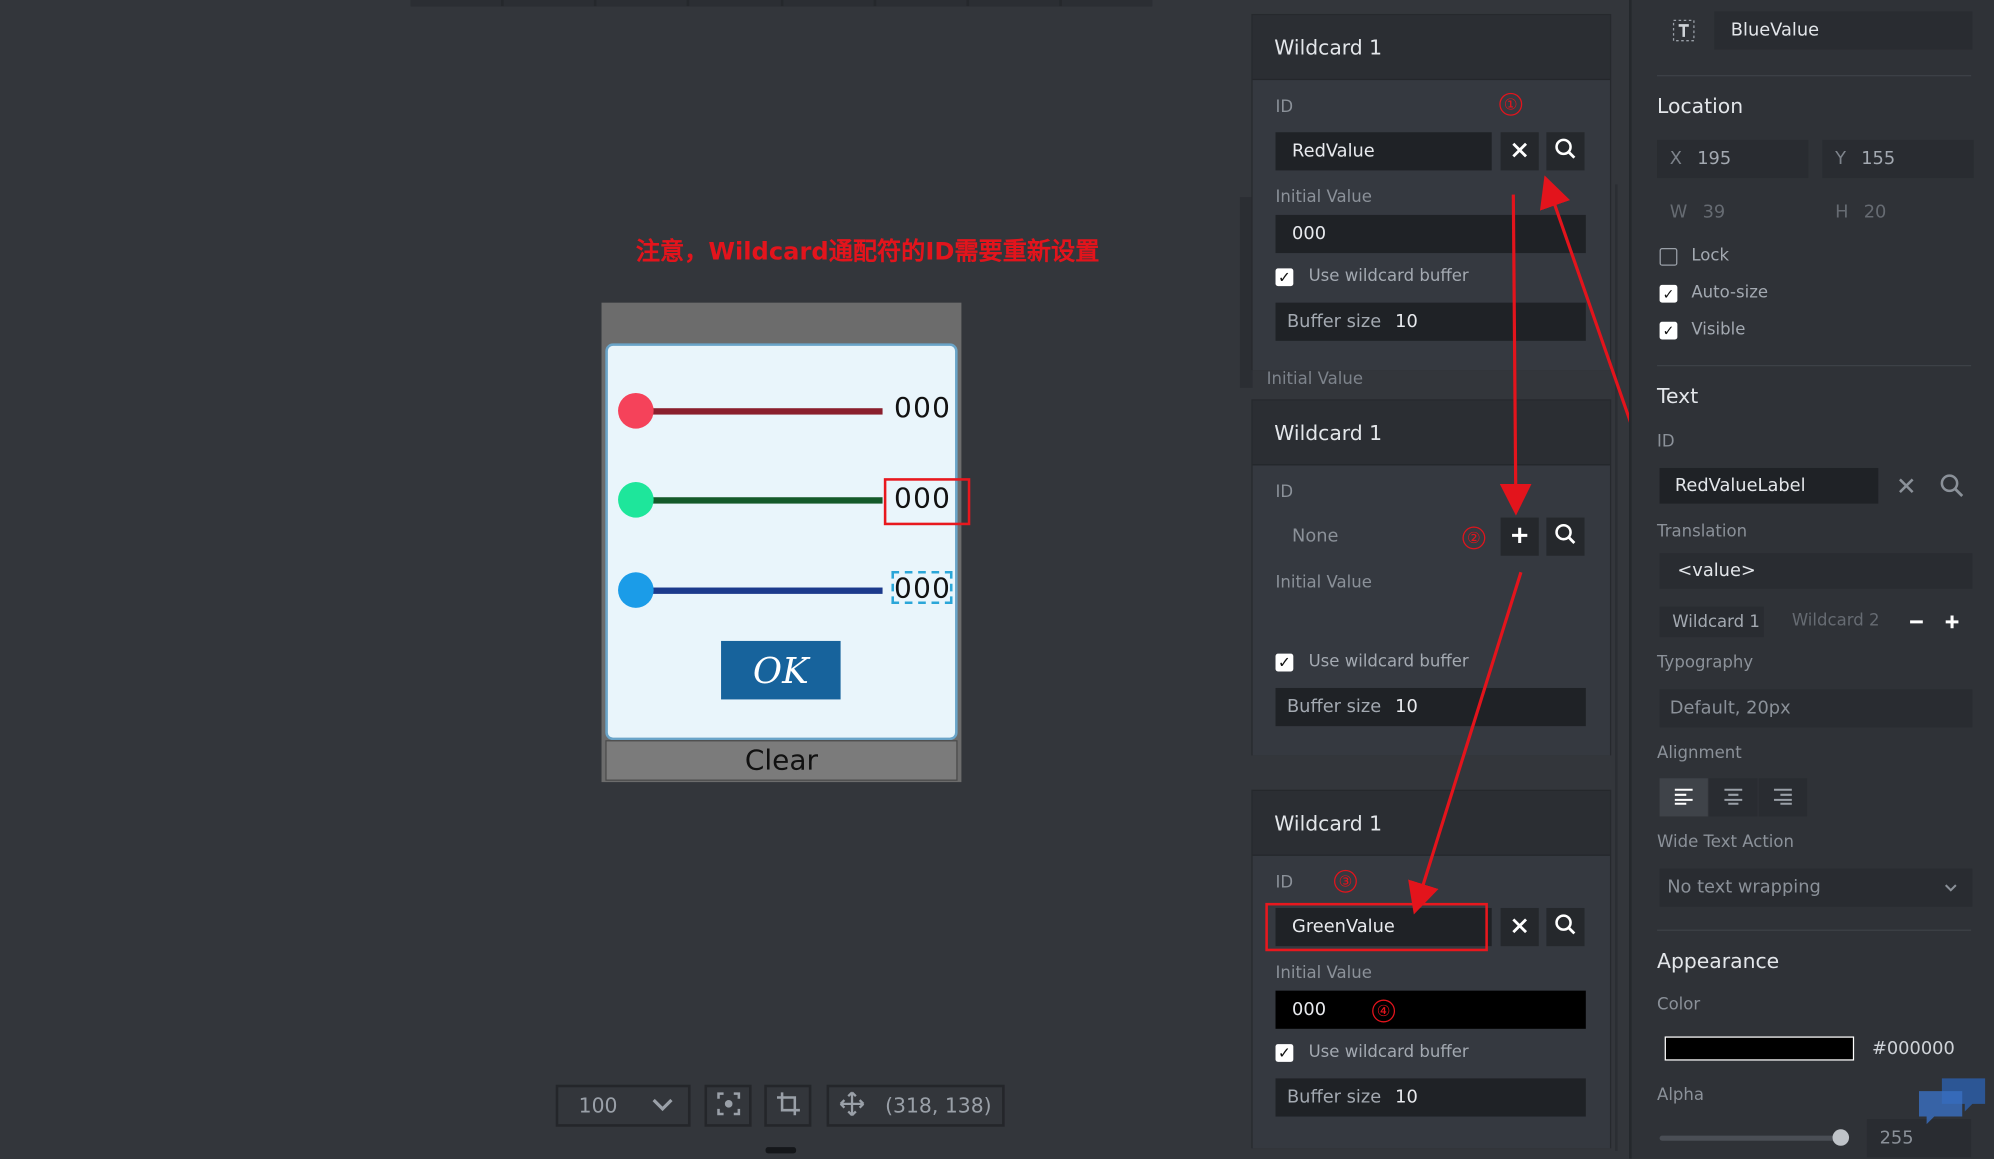 The height and width of the screenshot is (1159, 1994). Describe the element at coordinates (1906, 488) in the screenshot. I see `clear-text-id-icon` at that location.